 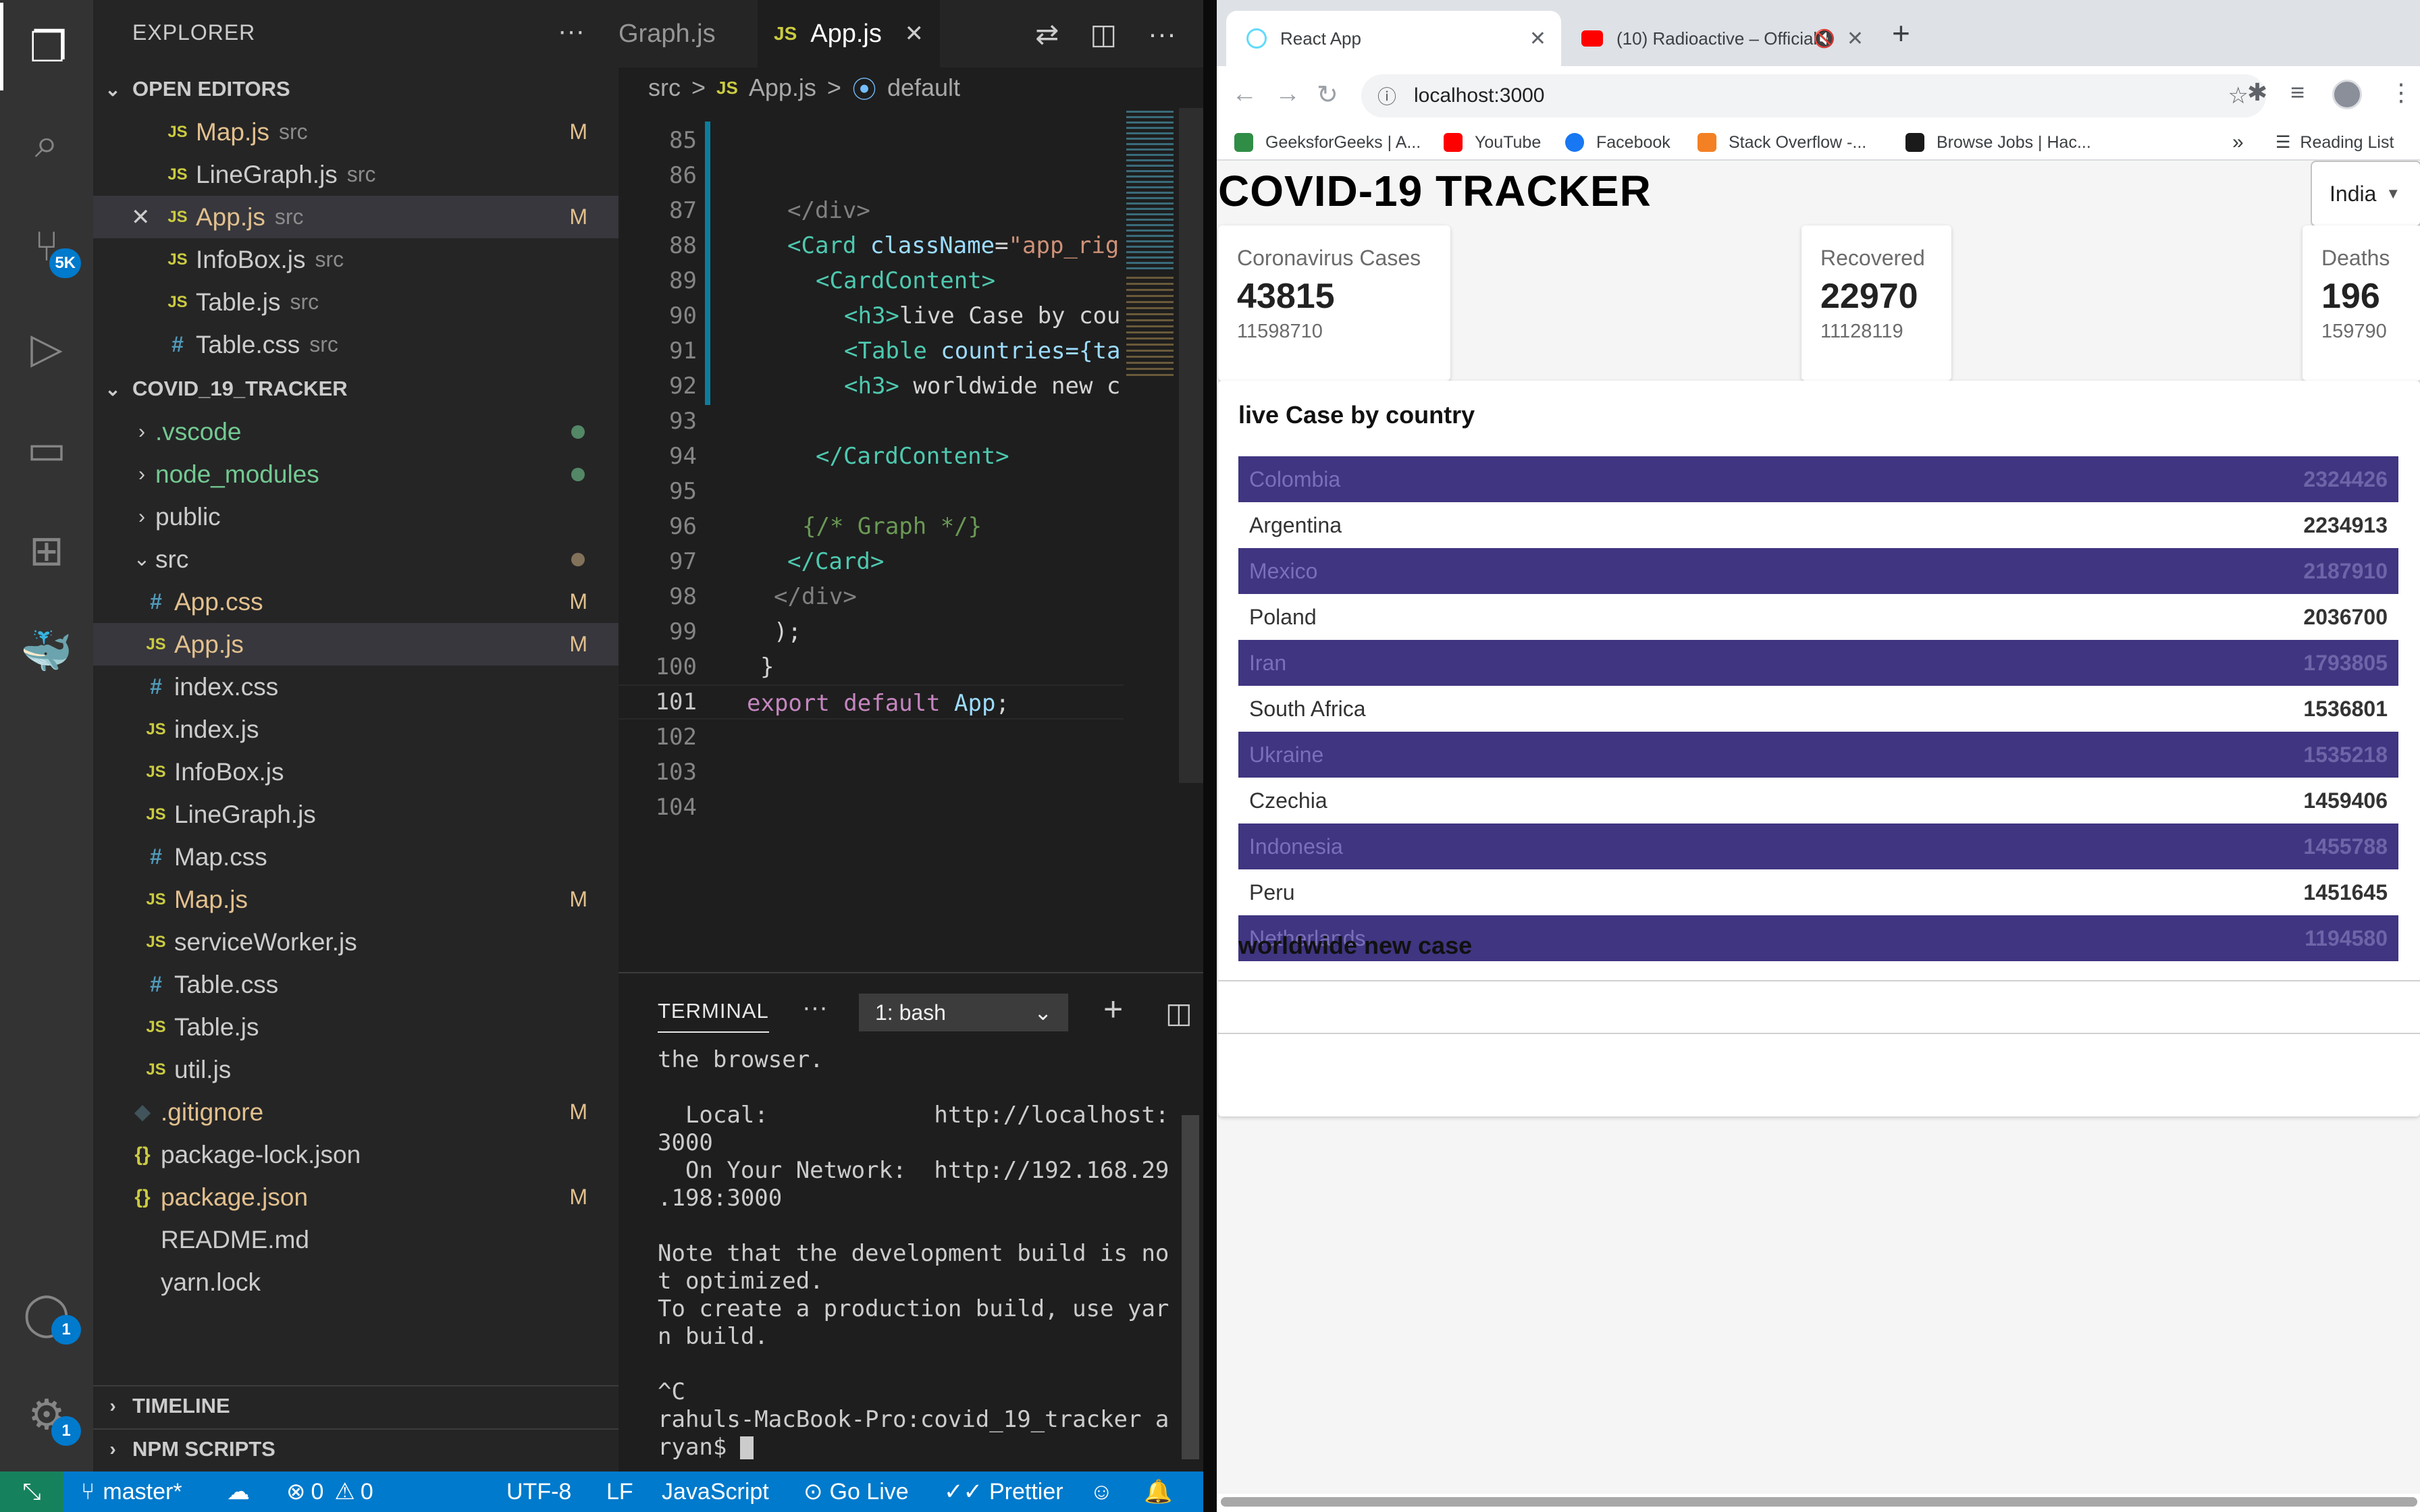 I want to click on table-row: Argentina 2234913, so click(x=1818, y=525).